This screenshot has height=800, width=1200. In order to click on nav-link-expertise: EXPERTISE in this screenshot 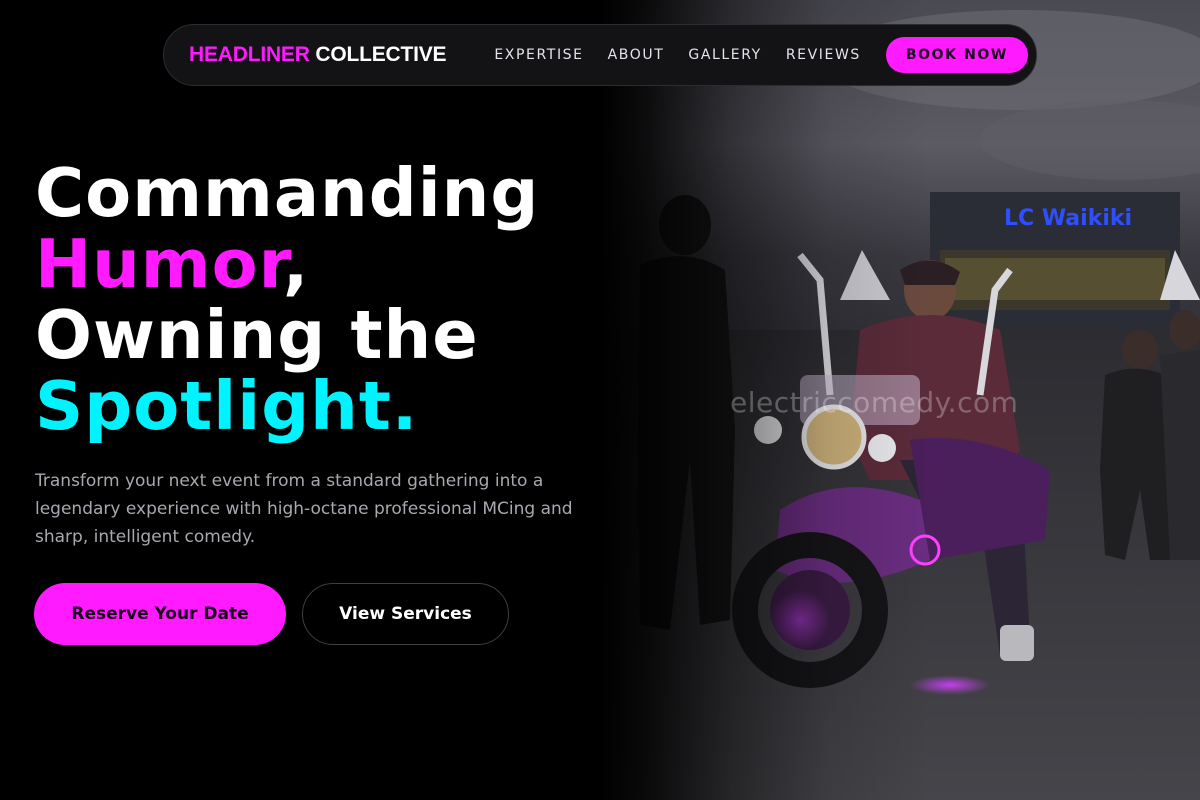, I will do `click(538, 55)`.